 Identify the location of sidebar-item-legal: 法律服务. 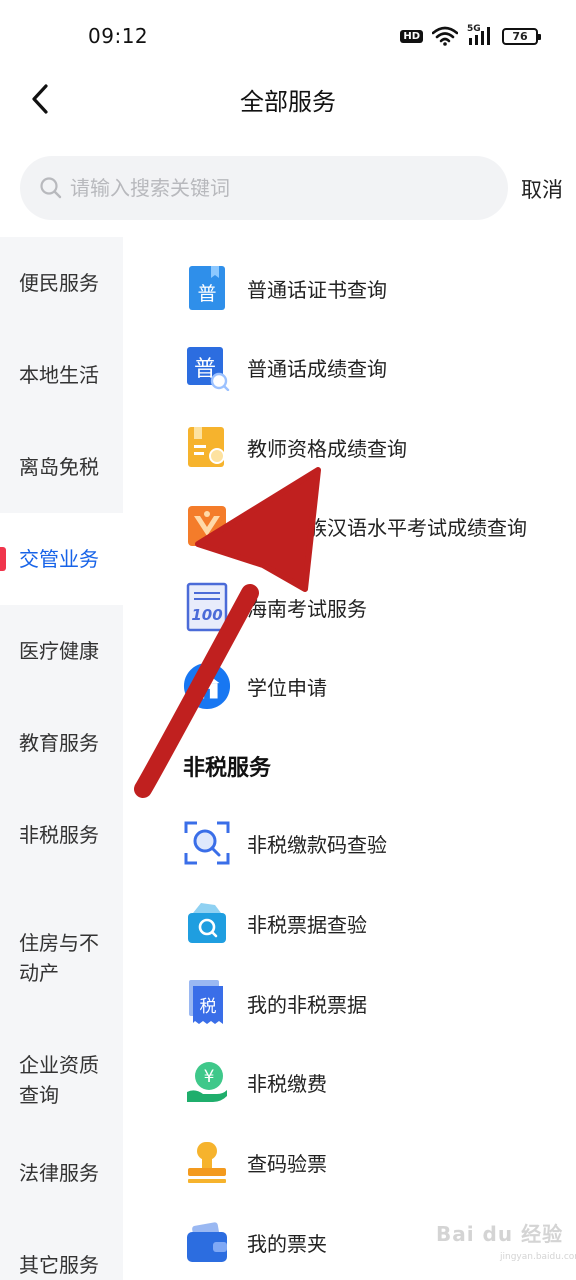
(61, 1173).